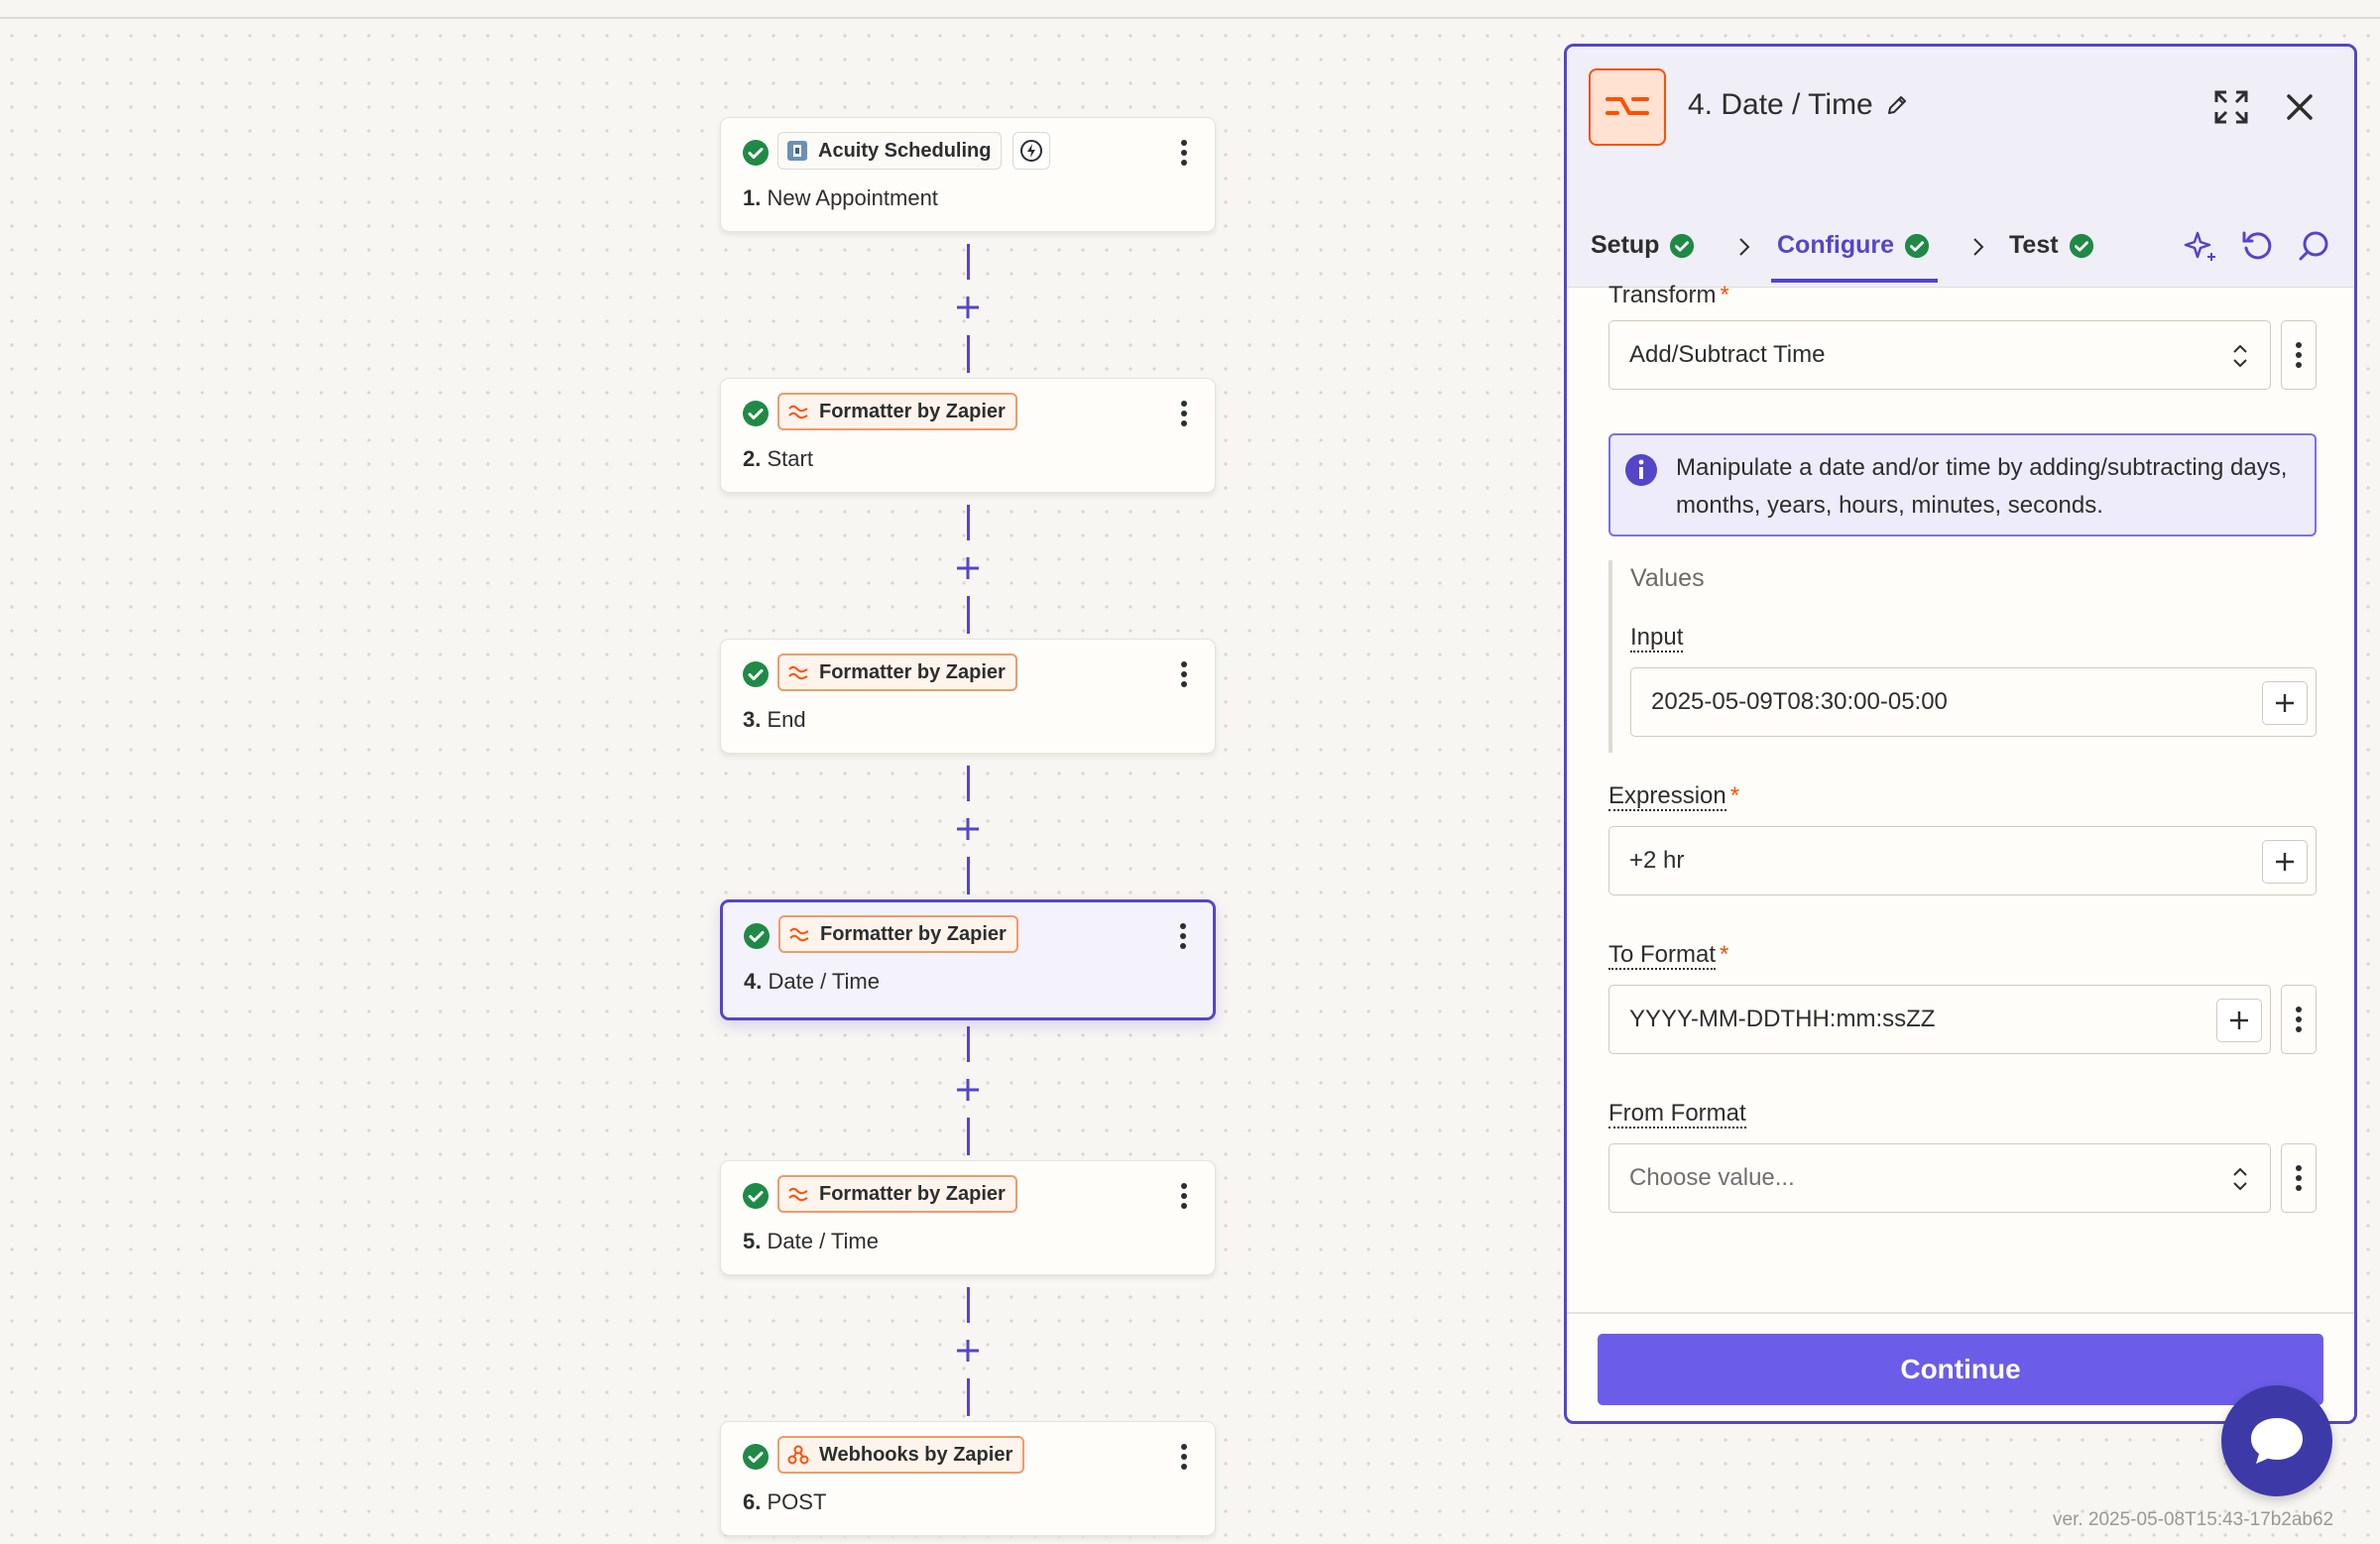 The image size is (2380, 1544). Describe the element at coordinates (1190, 9) in the screenshot. I see `top-bar` at that location.